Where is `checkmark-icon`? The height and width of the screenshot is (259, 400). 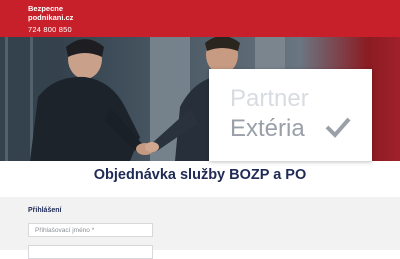
checkmark-icon is located at coordinates (338, 127).